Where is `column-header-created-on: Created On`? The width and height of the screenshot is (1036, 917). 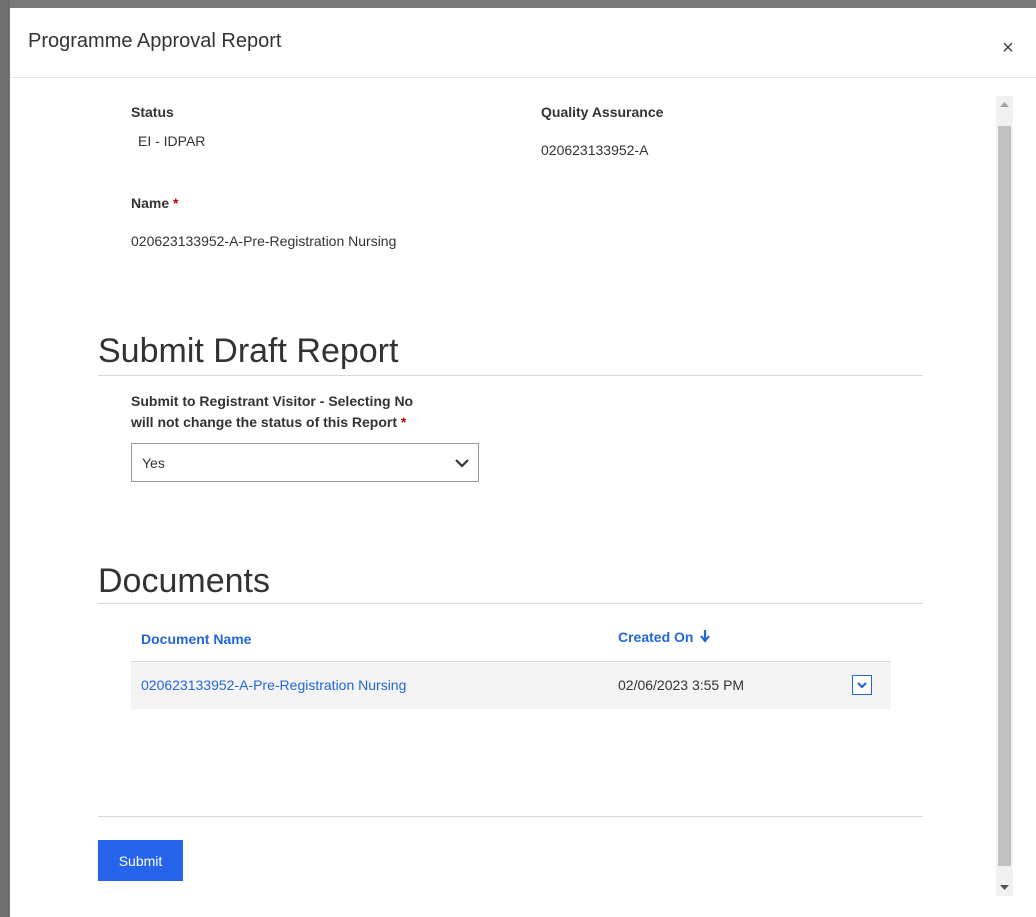
column-header-created-on: Created On is located at coordinates (664, 637).